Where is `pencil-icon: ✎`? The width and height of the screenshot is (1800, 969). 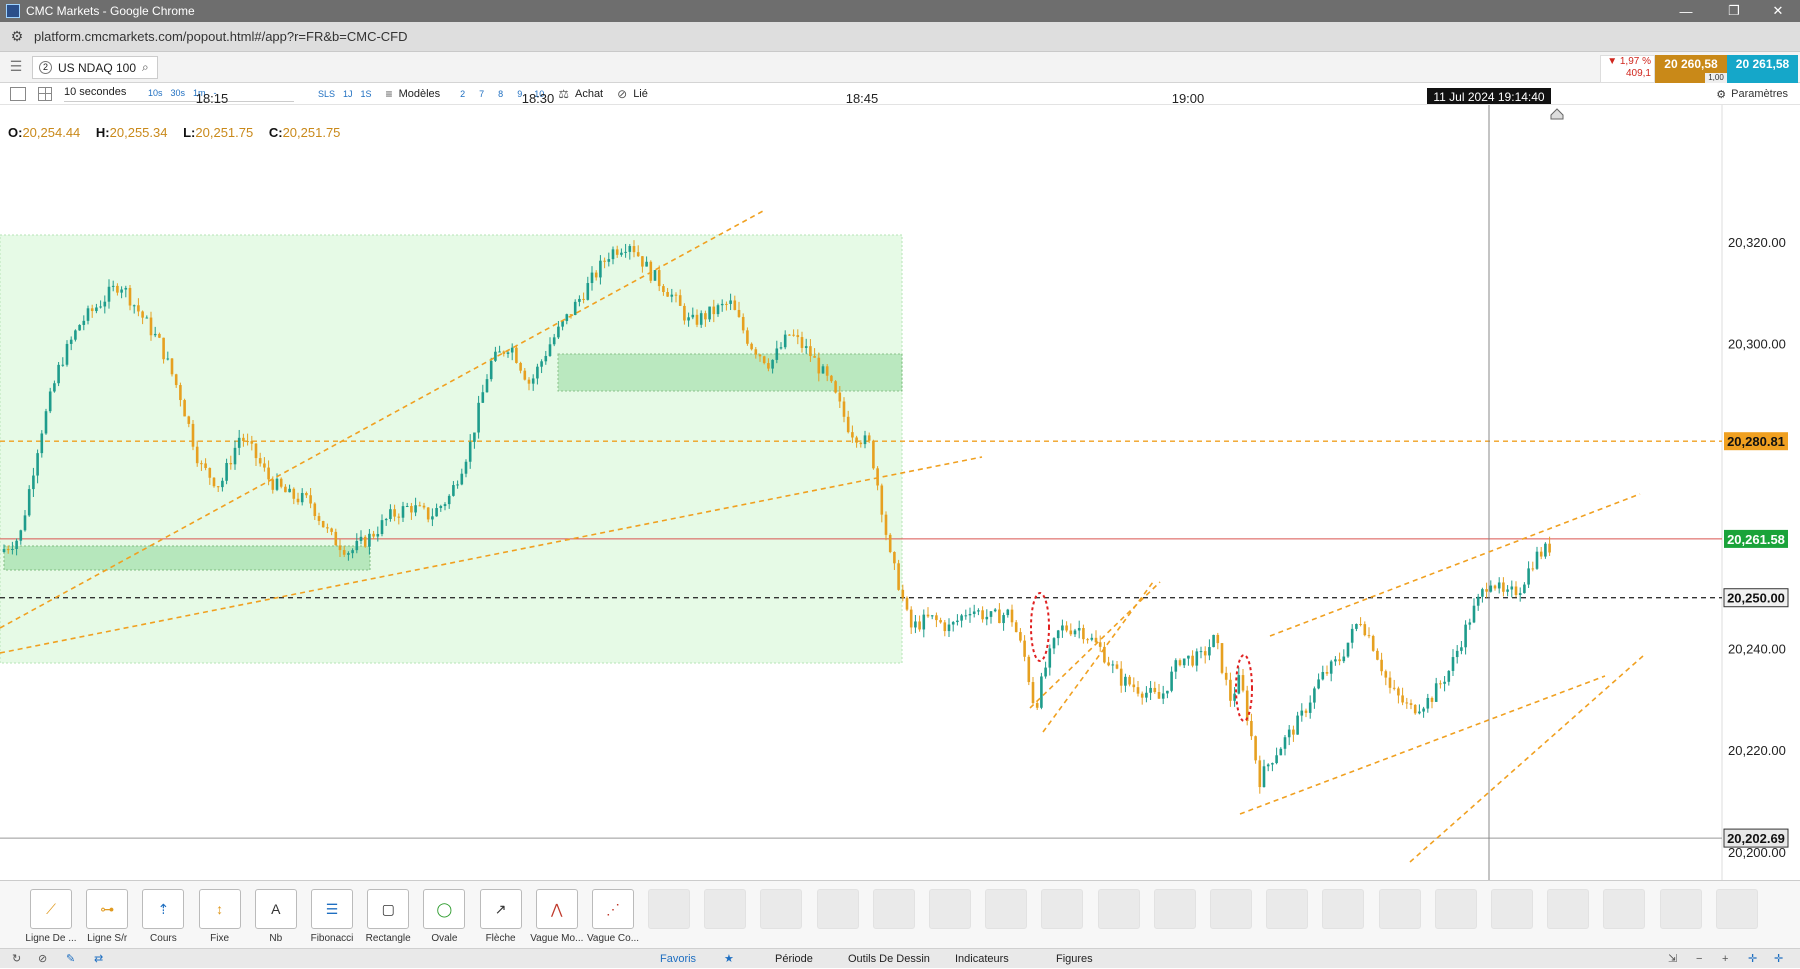 pencil-icon: ✎ is located at coordinates (70, 959).